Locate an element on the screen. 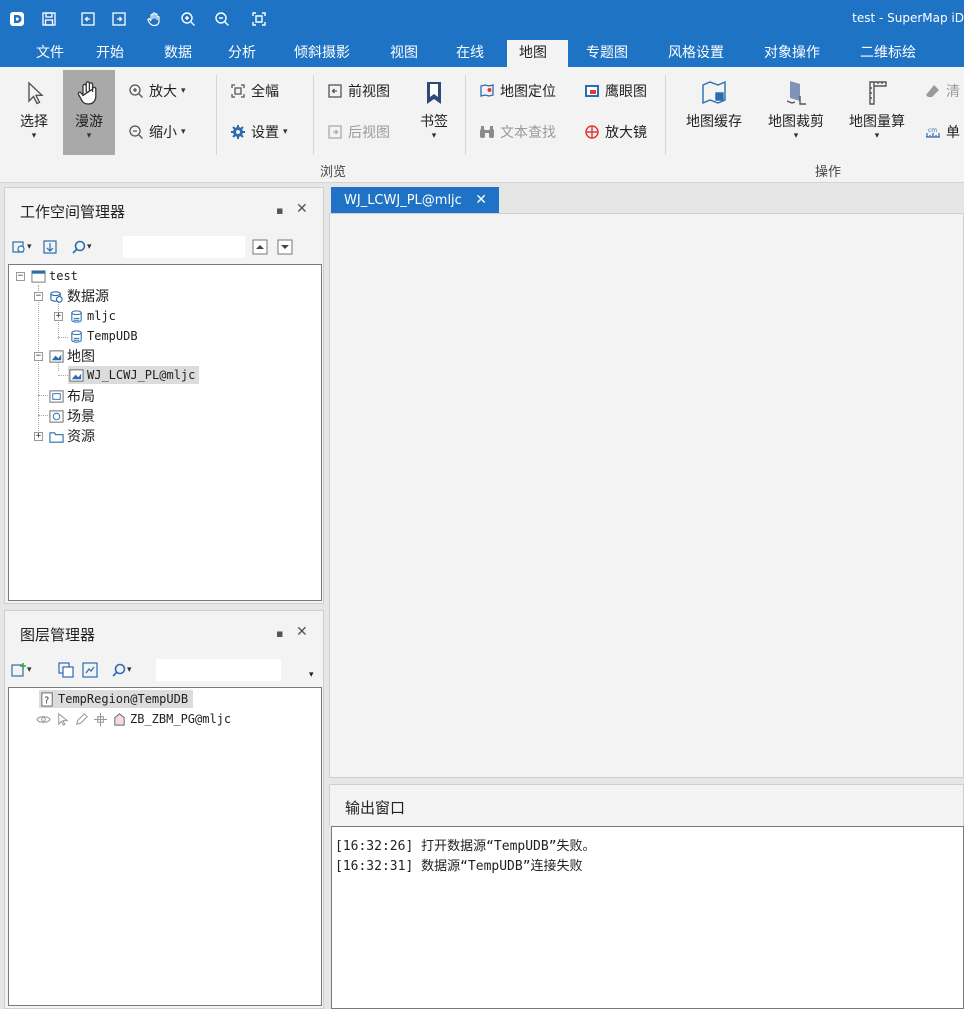 The width and height of the screenshot is (964, 1009). tree-node-map-wj-lcwj-pl: WJ_LCWJ_PL@mljc is located at coordinates (134, 375).